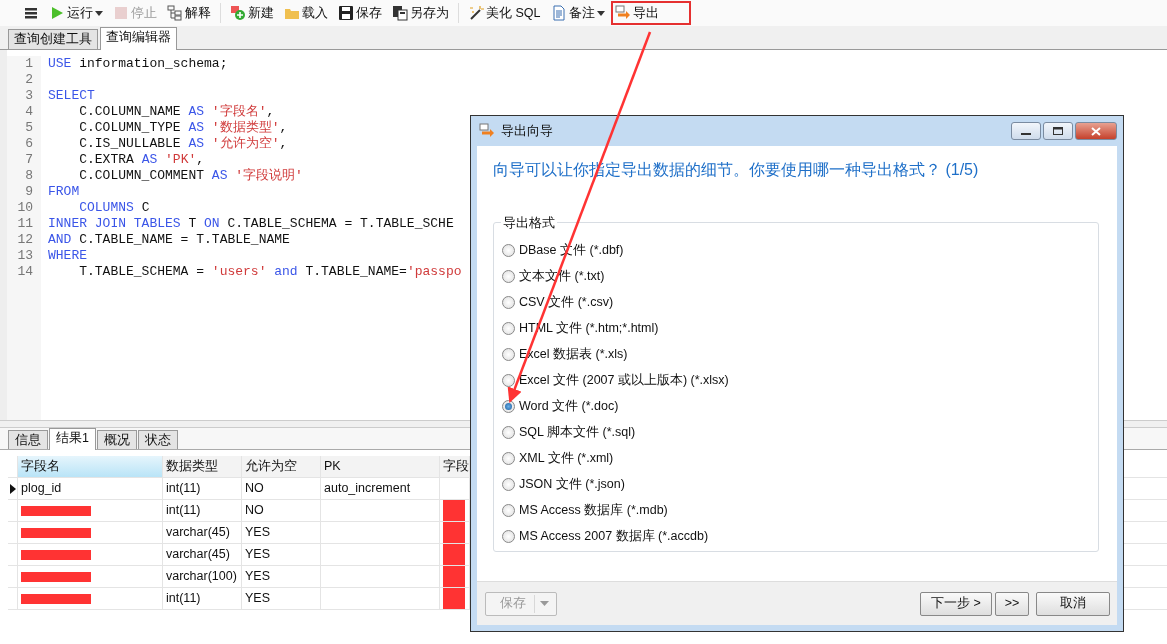 This screenshot has width=1167, height=644. What do you see at coordinates (380, 488) in the screenshot?
I see `table-cell: auto_increment` at bounding box center [380, 488].